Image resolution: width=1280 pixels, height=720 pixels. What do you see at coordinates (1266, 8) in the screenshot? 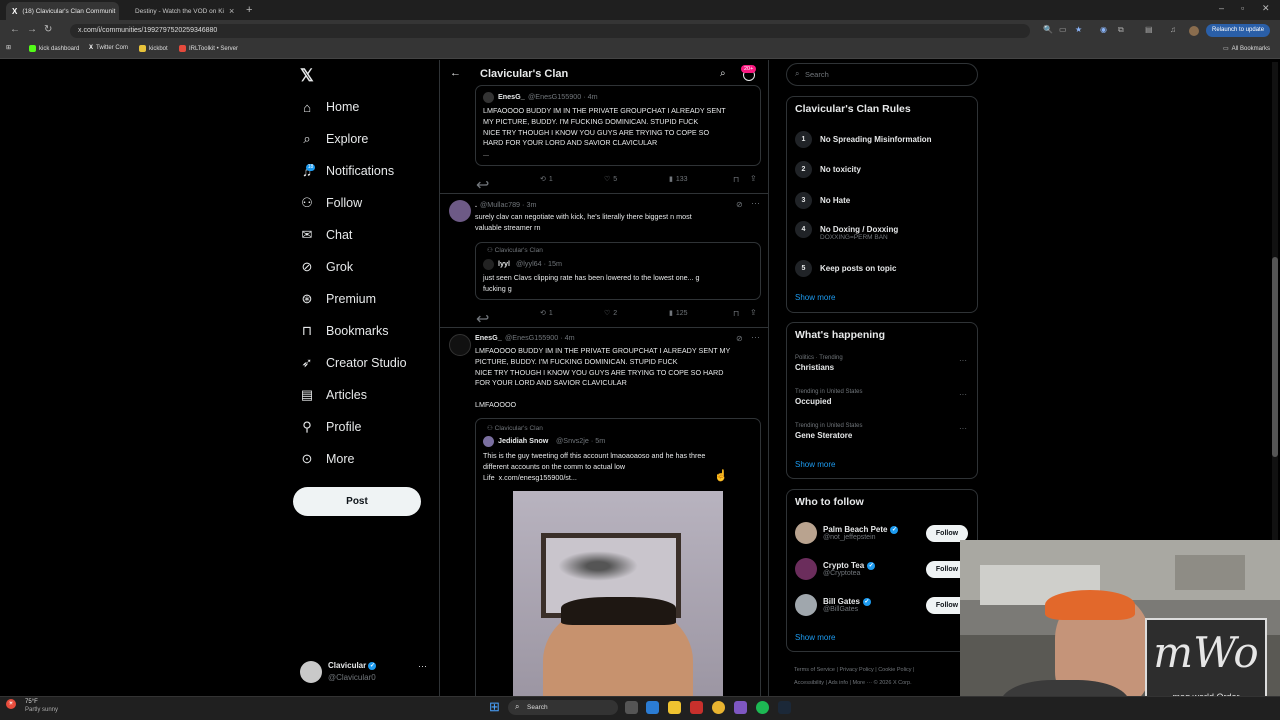
I see `window-close-icon: ✕` at bounding box center [1266, 8].